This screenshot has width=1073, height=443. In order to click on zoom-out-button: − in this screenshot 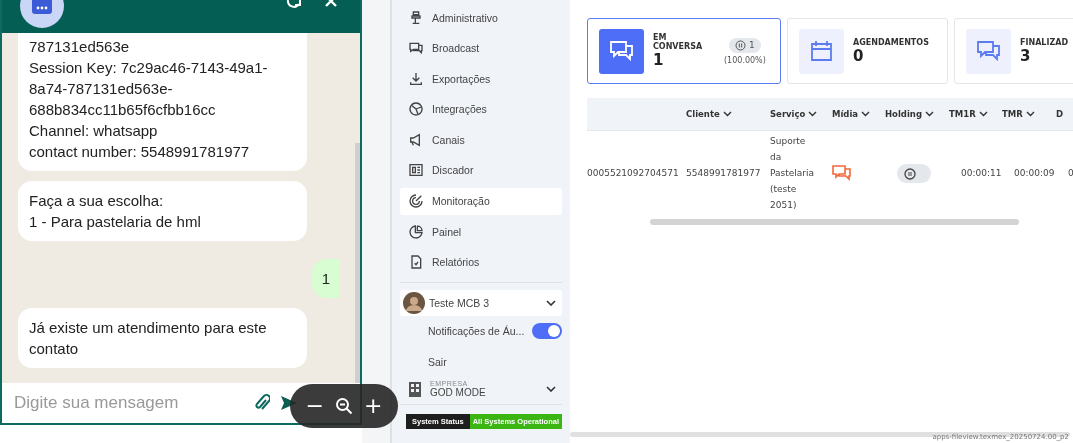, I will do `click(314, 406)`.